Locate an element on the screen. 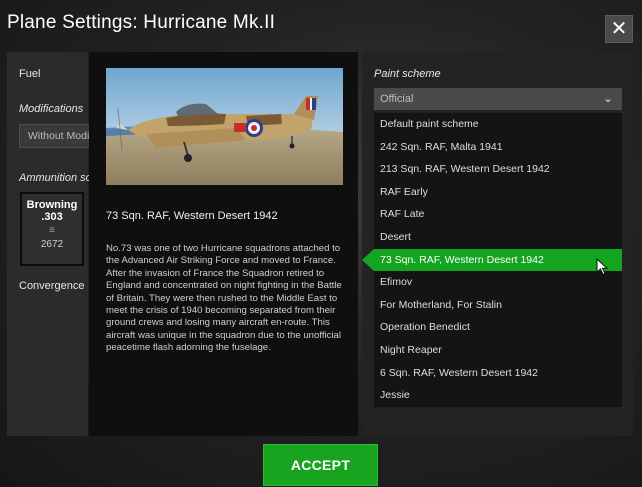 Image resolution: width=642 pixels, height=487 pixels. paint-scheme-item: 6 Sqn. RAF, Western Desert 1942 is located at coordinates (498, 373).